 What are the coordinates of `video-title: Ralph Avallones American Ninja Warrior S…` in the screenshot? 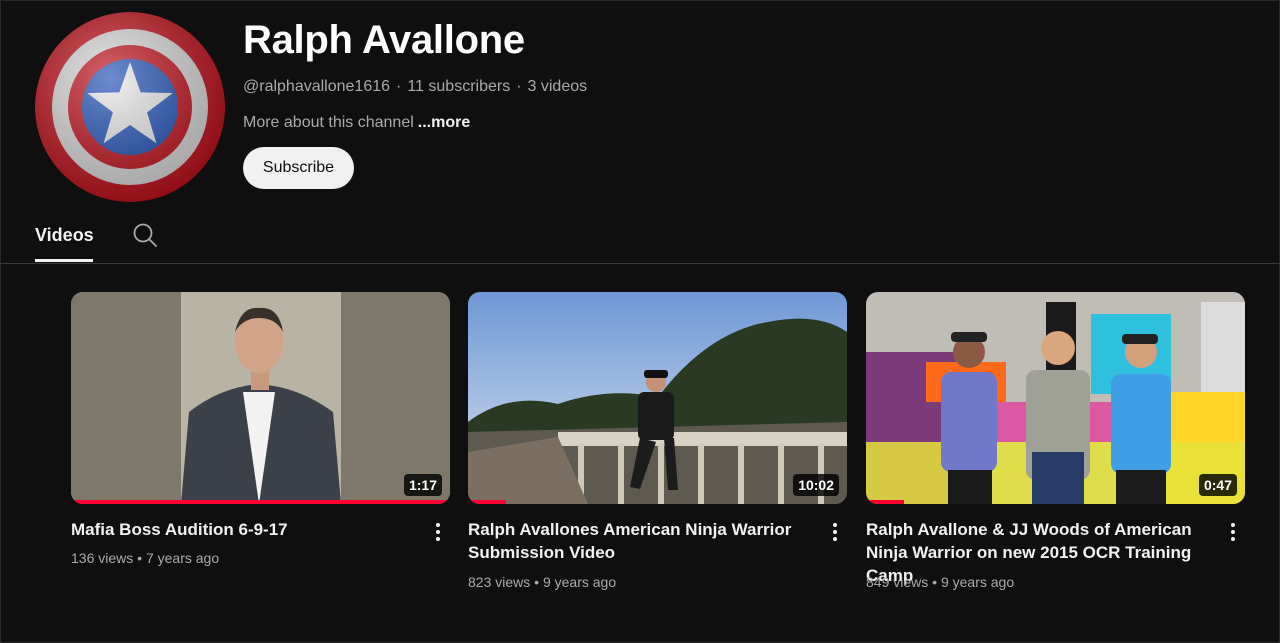 It's located at (638, 541).